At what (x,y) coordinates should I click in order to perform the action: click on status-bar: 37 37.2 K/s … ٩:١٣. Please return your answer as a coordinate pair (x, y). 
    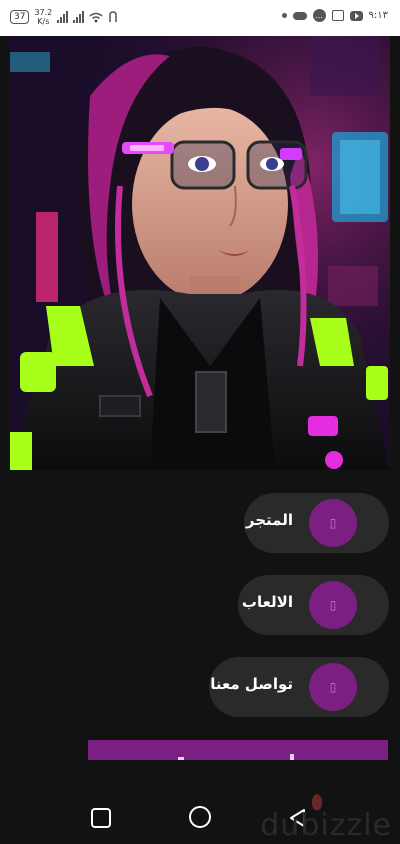
    Looking at the image, I should click on (200, 18).